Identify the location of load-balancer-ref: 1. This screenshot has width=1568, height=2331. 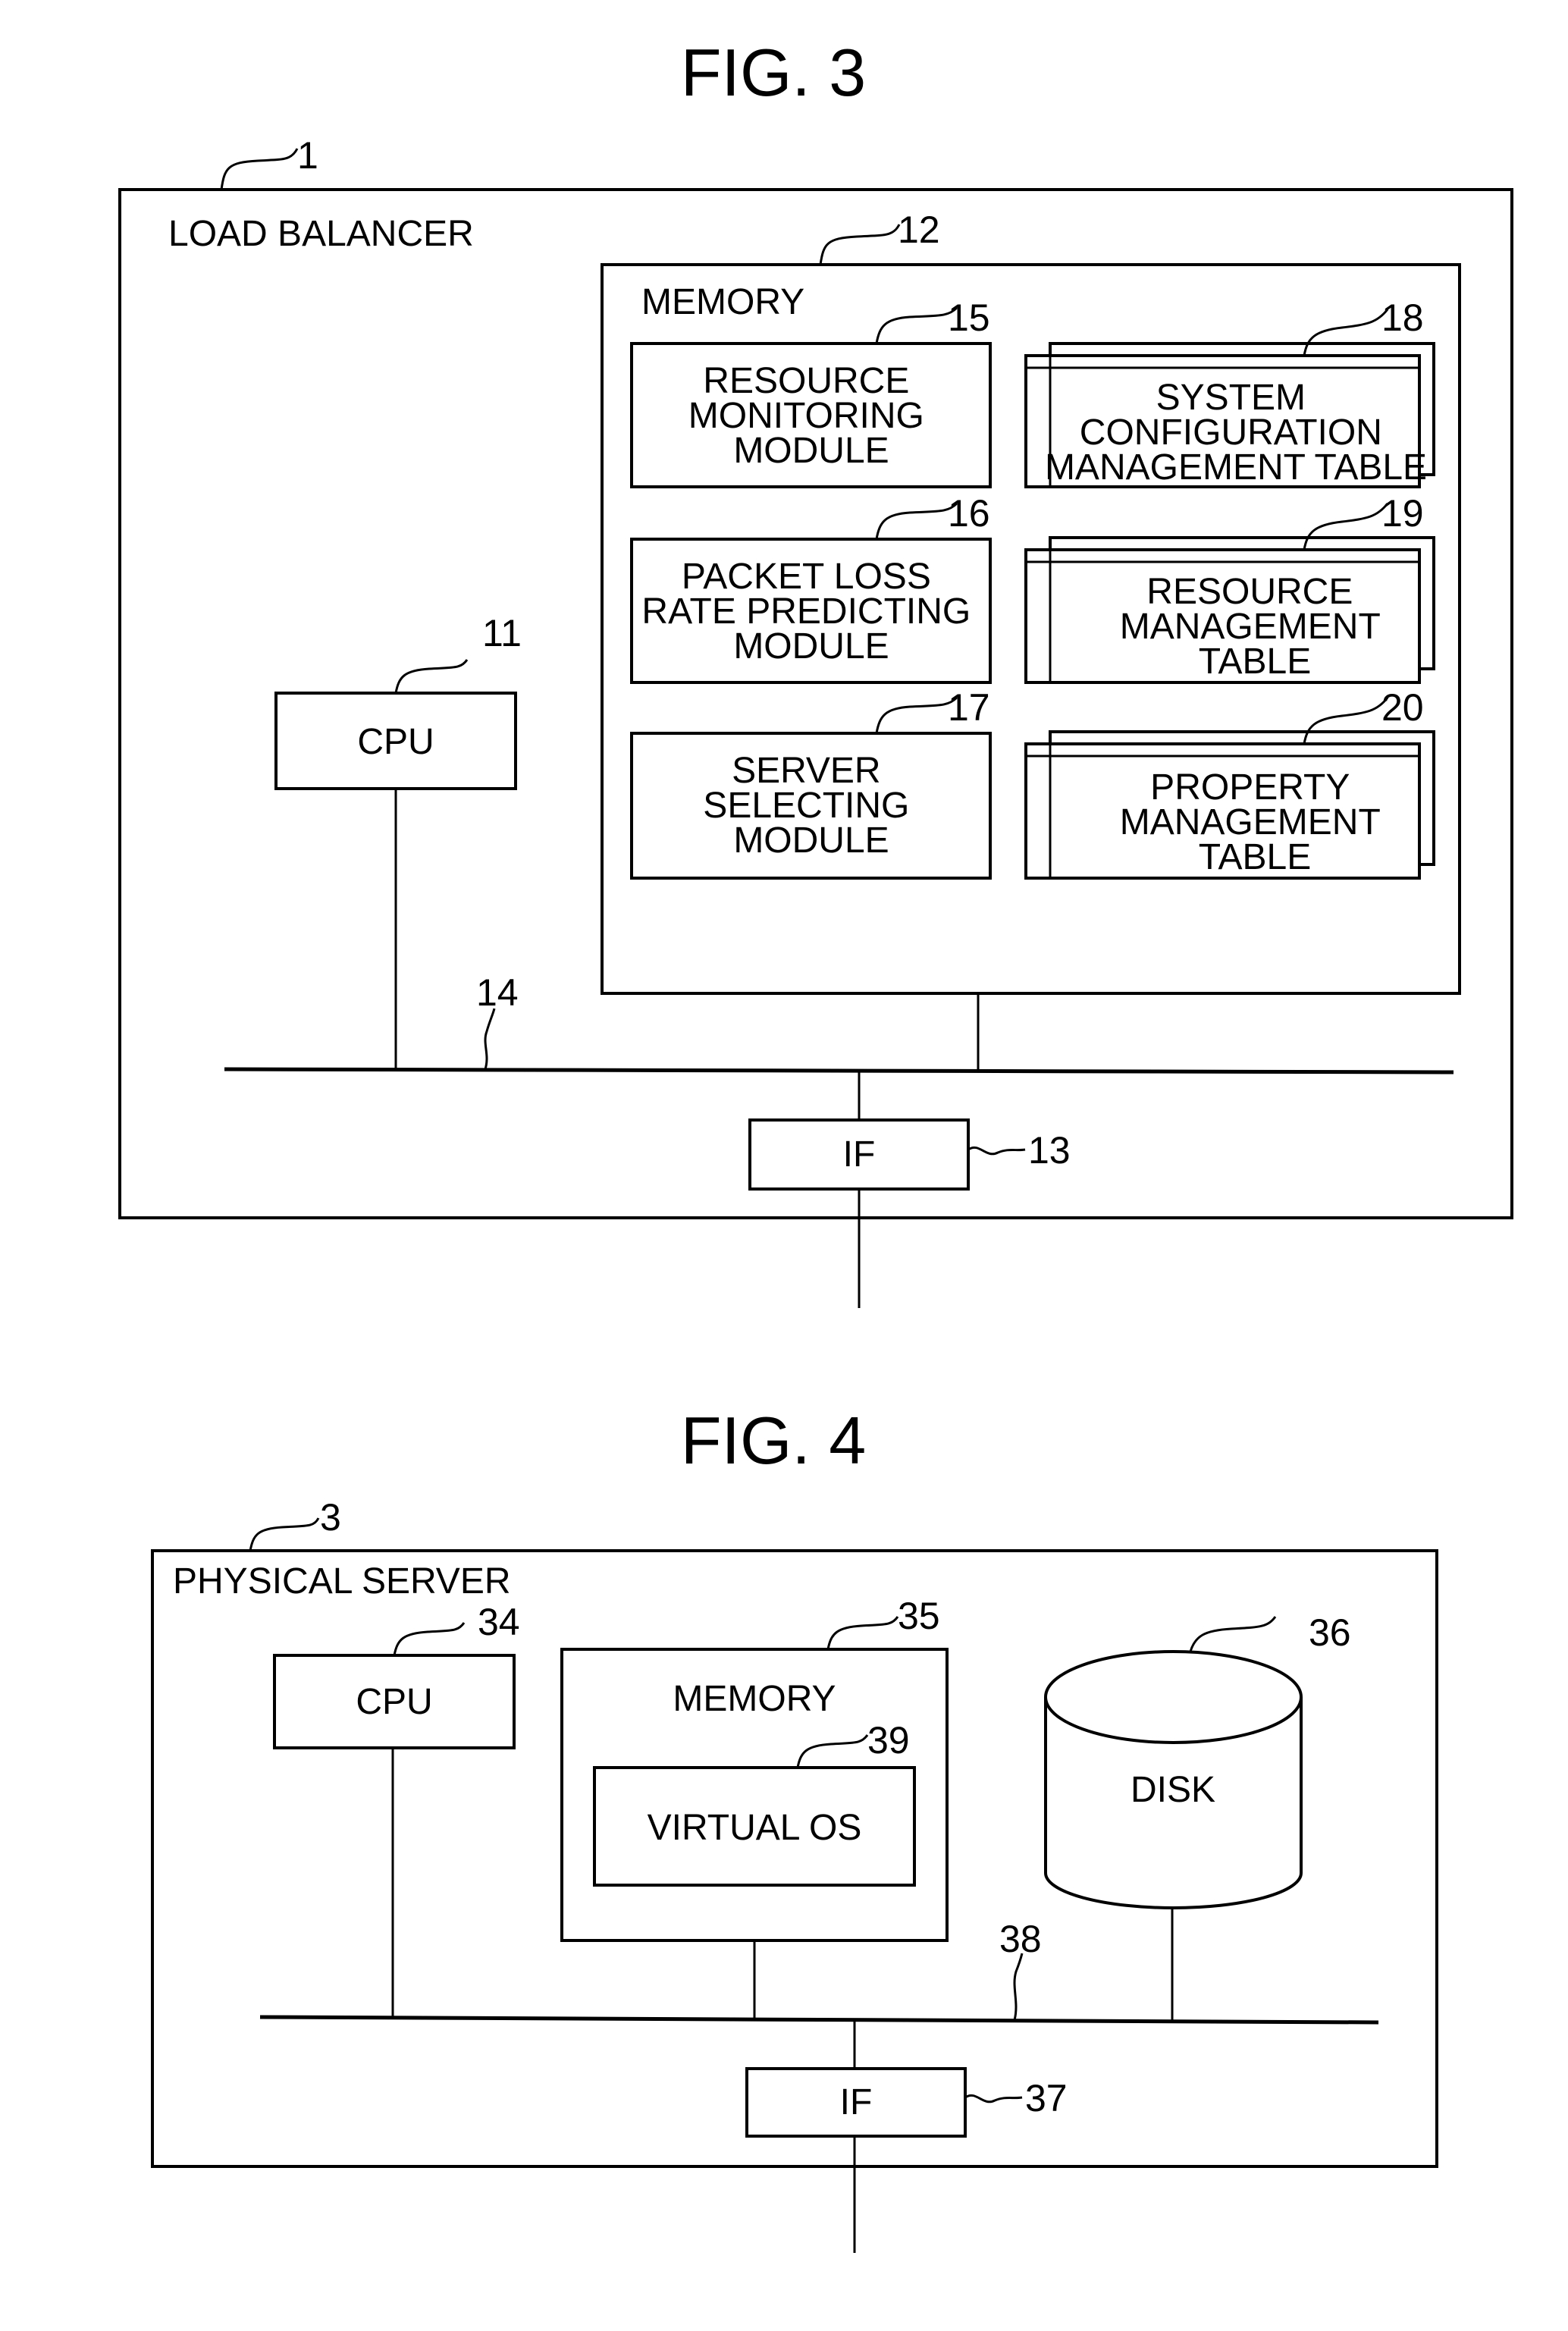
(308, 155).